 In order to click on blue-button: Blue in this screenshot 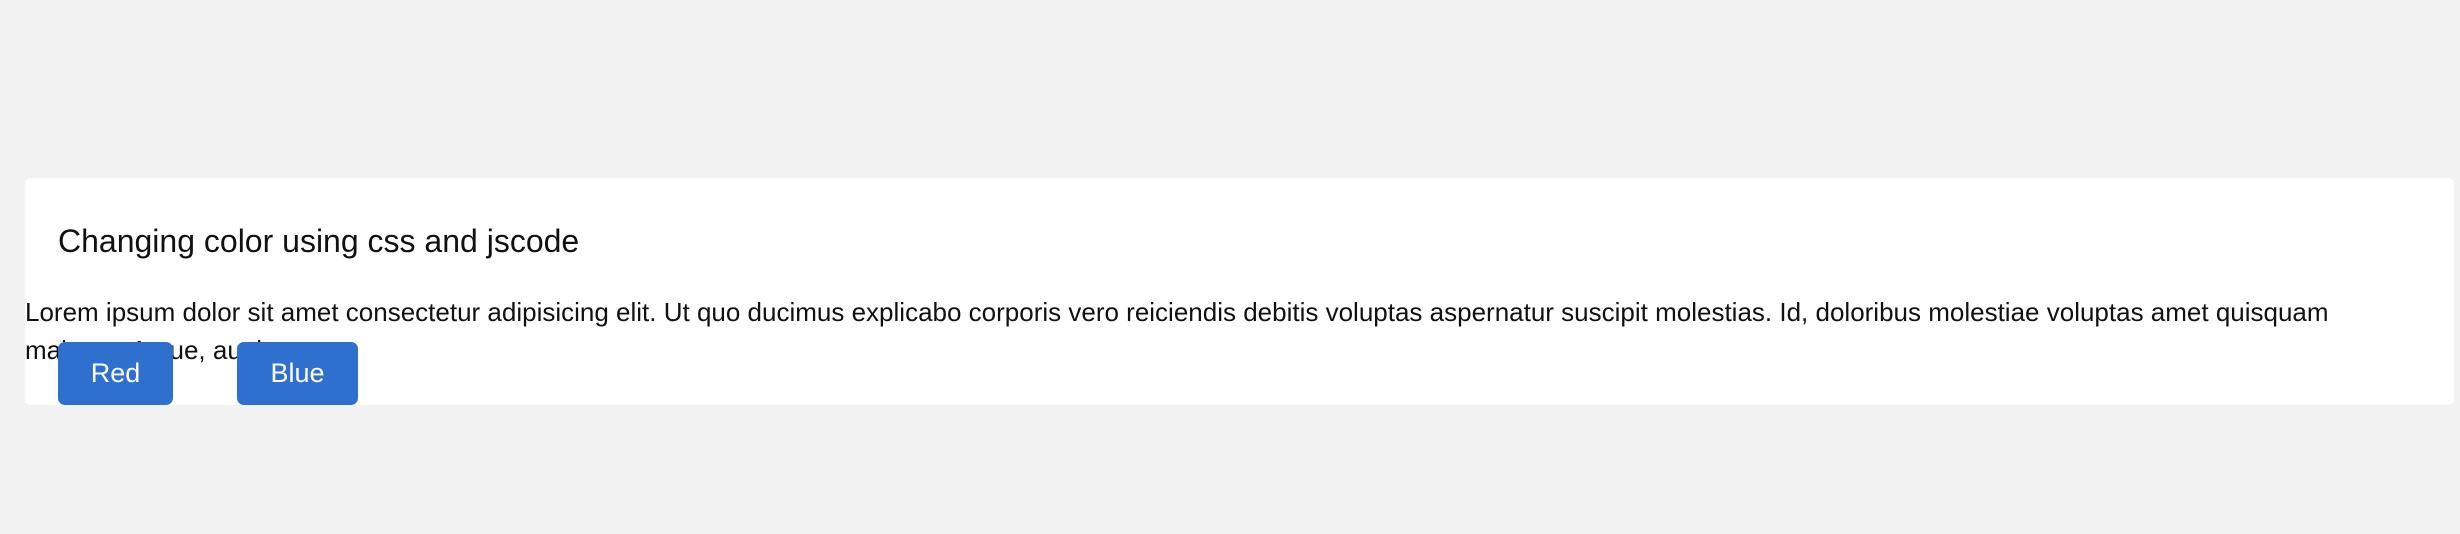, I will do `click(297, 373)`.